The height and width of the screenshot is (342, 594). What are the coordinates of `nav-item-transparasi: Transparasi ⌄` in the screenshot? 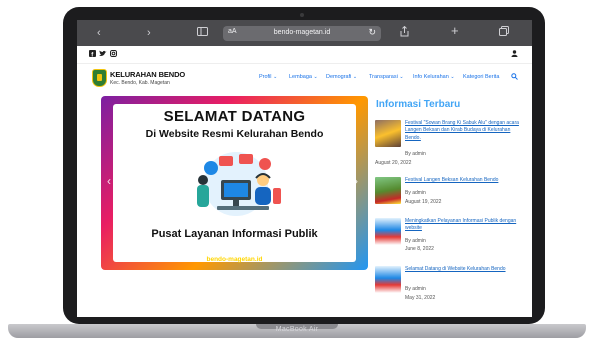 It's located at (386, 77).